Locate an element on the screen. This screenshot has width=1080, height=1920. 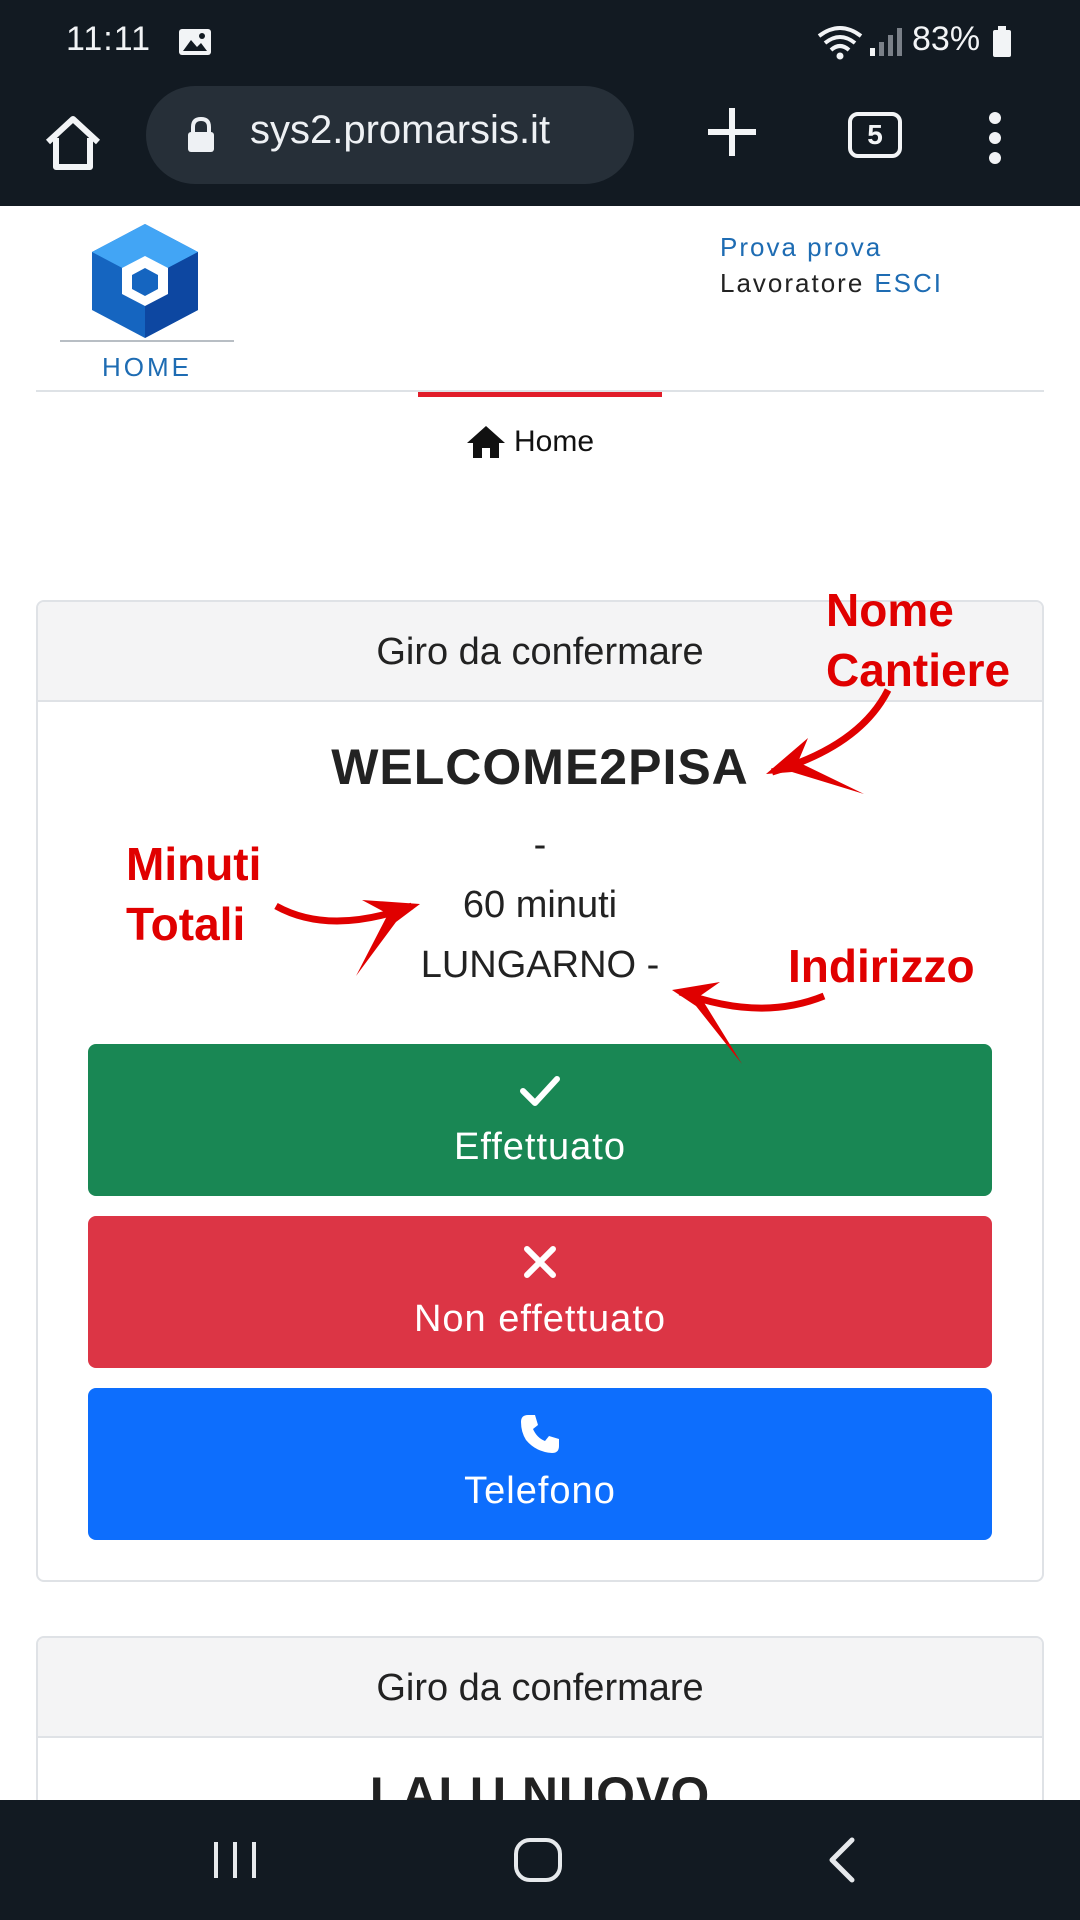
done-button-label: Effettuato is located at coordinates (540, 1147).